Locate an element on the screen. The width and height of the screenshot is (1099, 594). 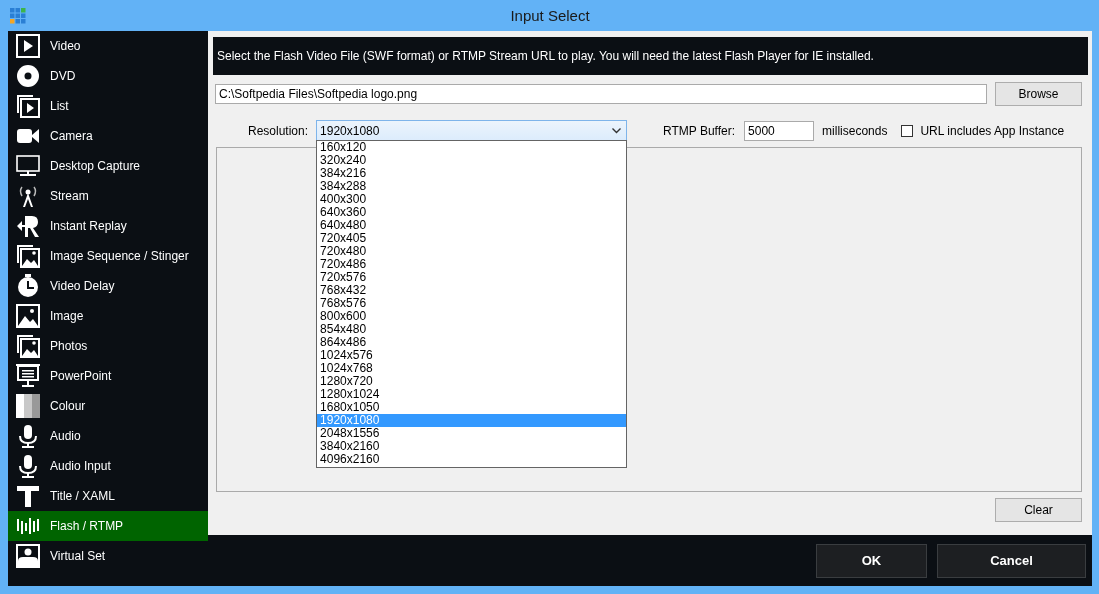
checkbox-label: URL includes App Instance is located at coordinates (992, 130).